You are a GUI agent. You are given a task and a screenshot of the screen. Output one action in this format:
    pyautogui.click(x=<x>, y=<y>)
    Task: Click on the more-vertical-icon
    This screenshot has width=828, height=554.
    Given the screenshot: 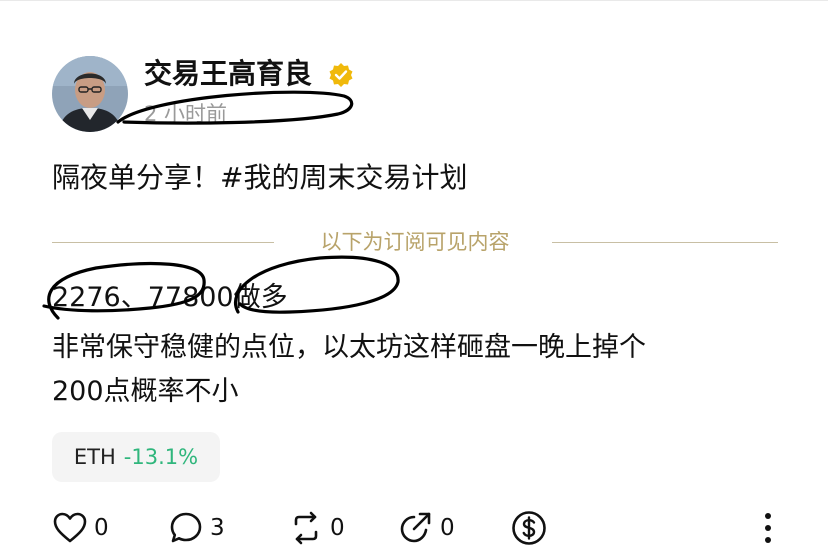 What is the action you would take?
    pyautogui.click(x=768, y=528)
    